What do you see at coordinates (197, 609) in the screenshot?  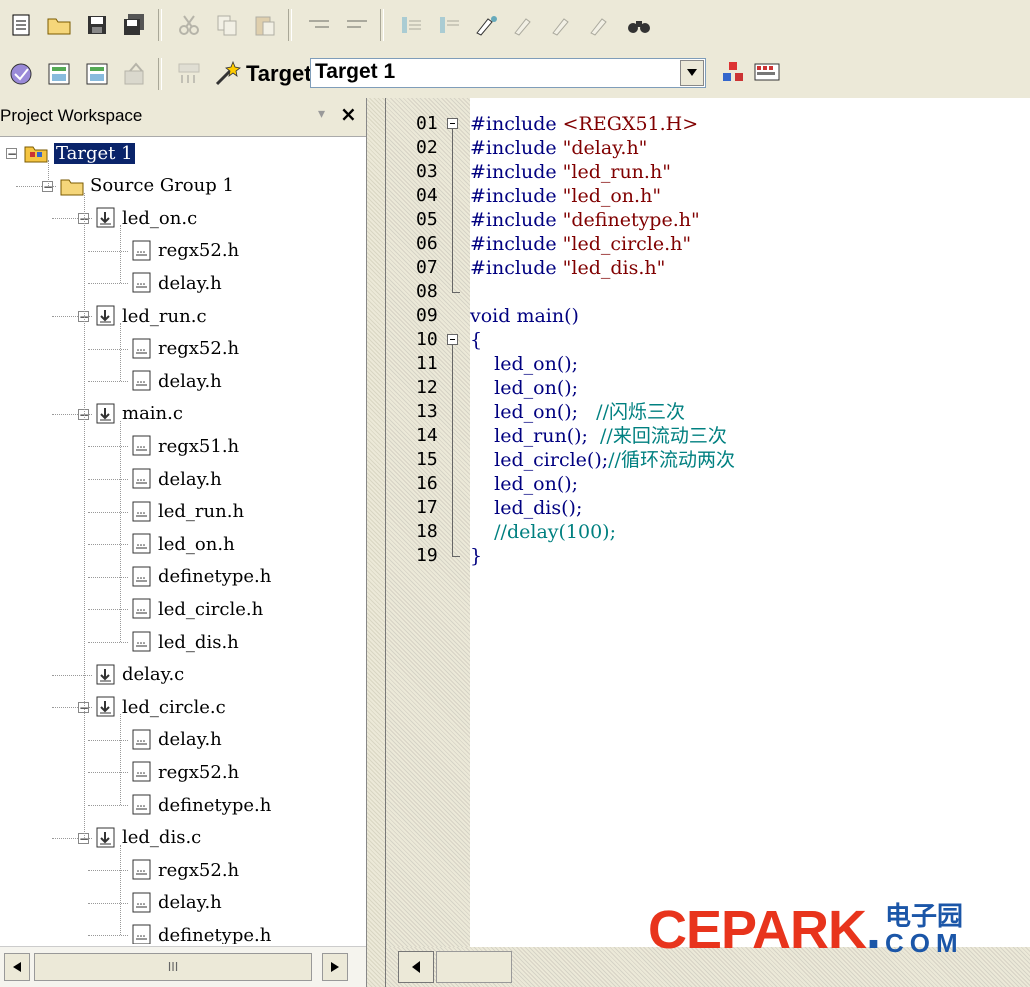 I see `tree-item: led_circle.h` at bounding box center [197, 609].